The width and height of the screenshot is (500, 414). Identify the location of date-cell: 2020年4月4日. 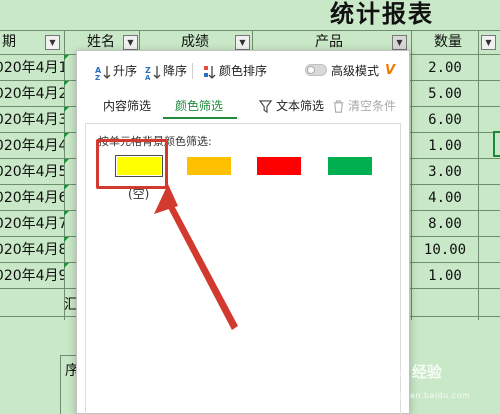
(32, 146).